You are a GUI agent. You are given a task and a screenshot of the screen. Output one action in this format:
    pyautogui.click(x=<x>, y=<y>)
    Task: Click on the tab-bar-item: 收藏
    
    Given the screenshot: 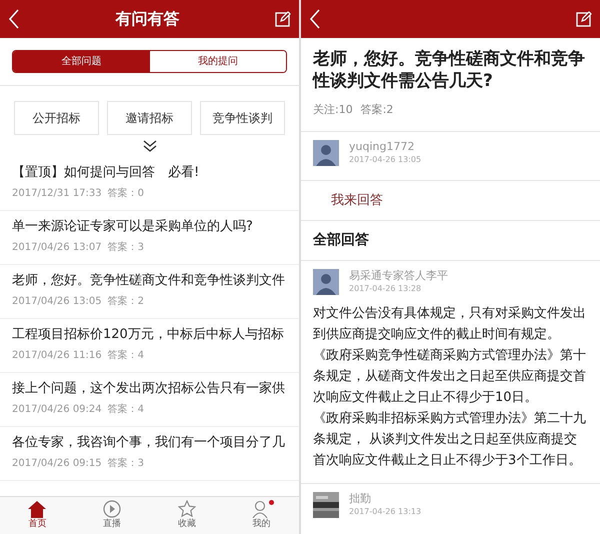 What is the action you would take?
    pyautogui.click(x=187, y=515)
    